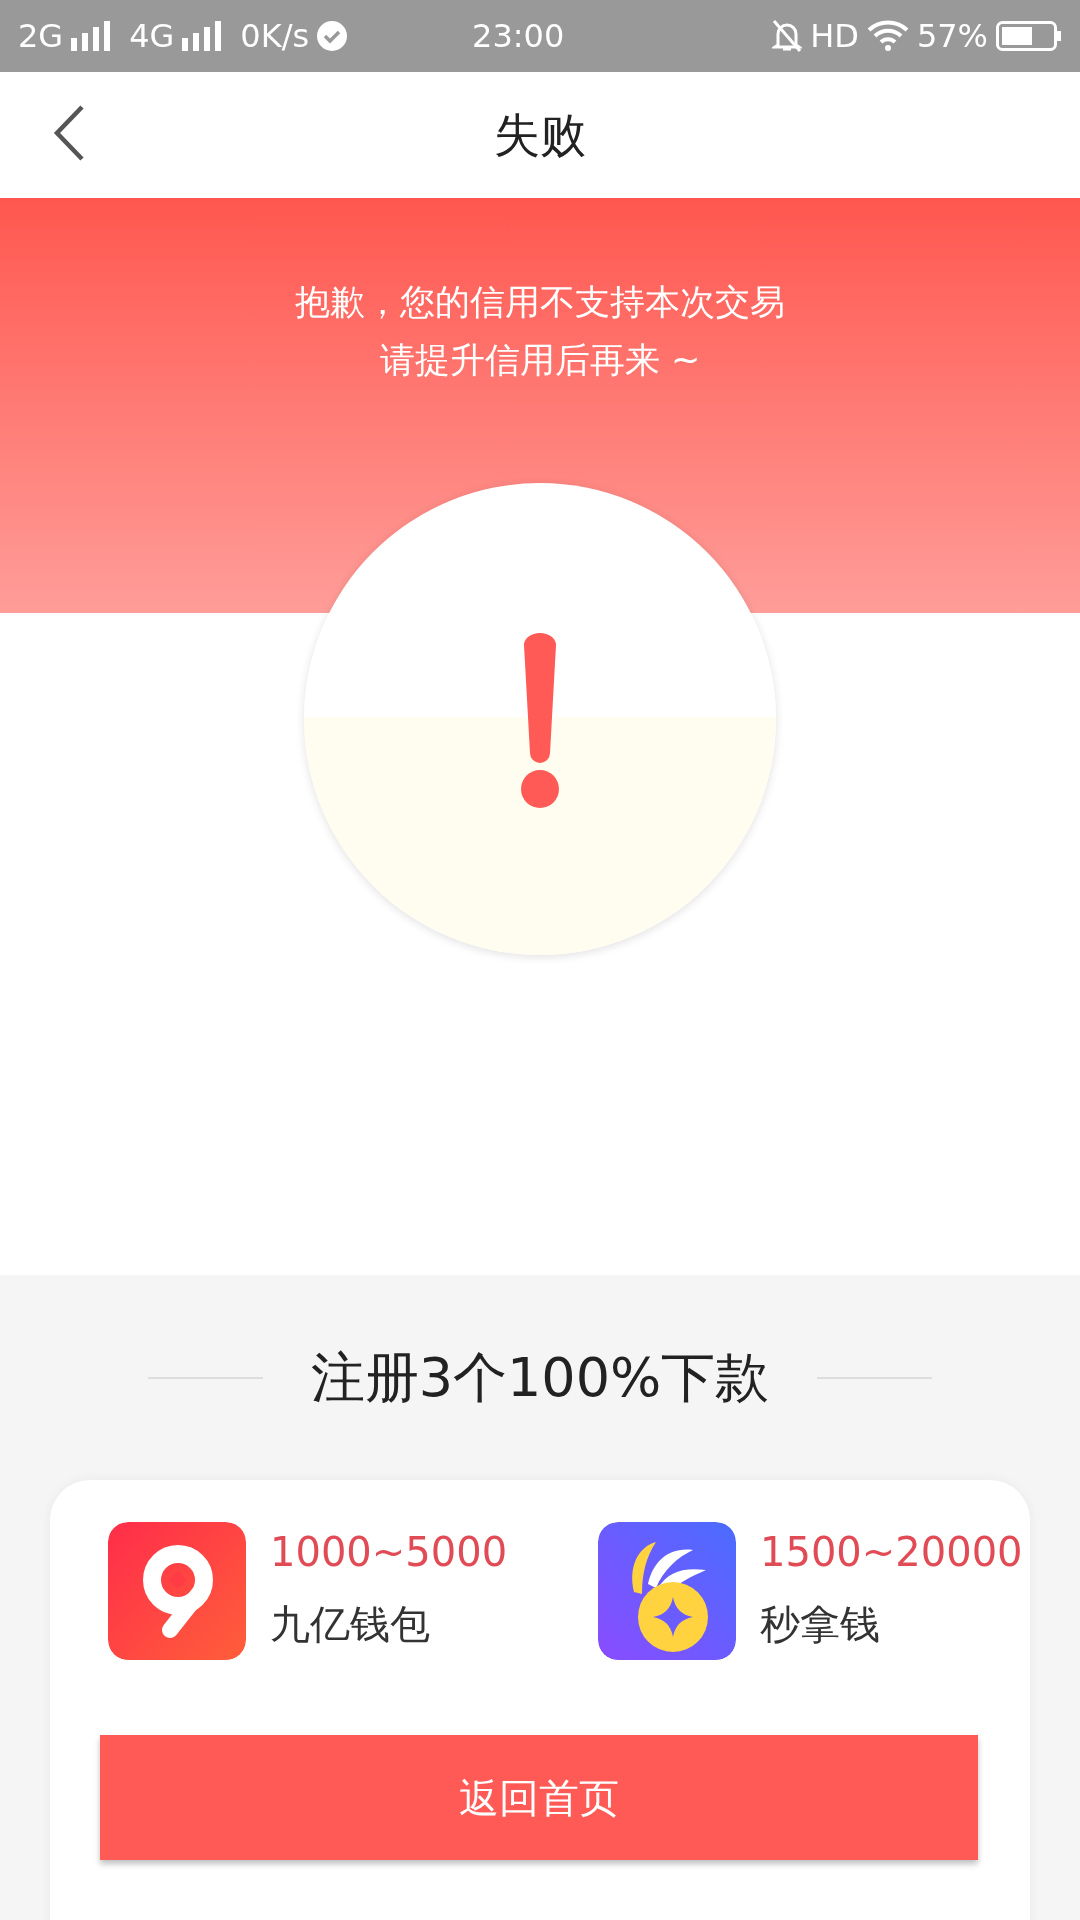 Image resolution: width=1080 pixels, height=1920 pixels. I want to click on amount-range: 1500~20000, so click(891, 1552).